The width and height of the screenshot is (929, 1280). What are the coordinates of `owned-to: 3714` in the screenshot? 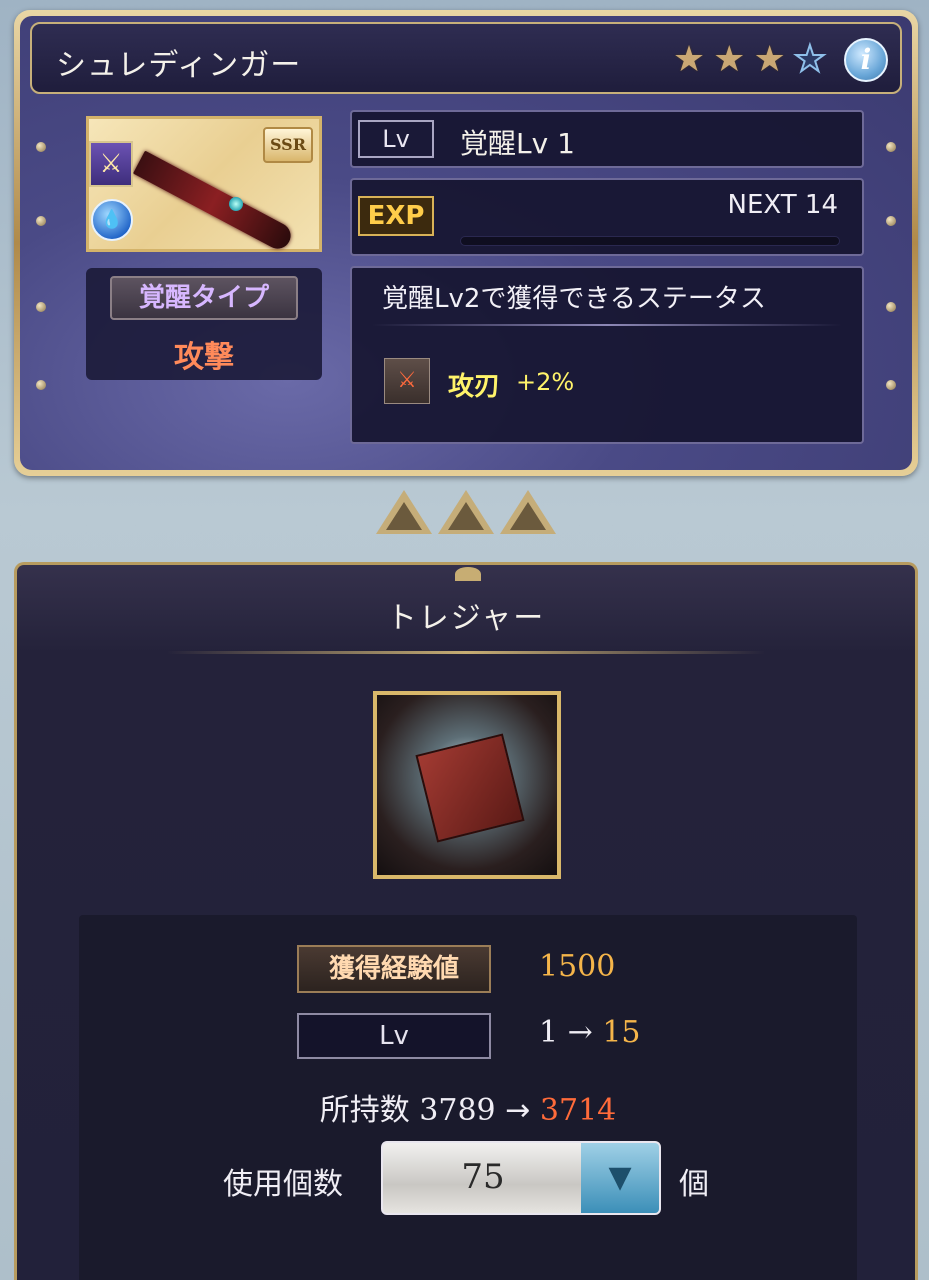 It's located at (578, 1110).